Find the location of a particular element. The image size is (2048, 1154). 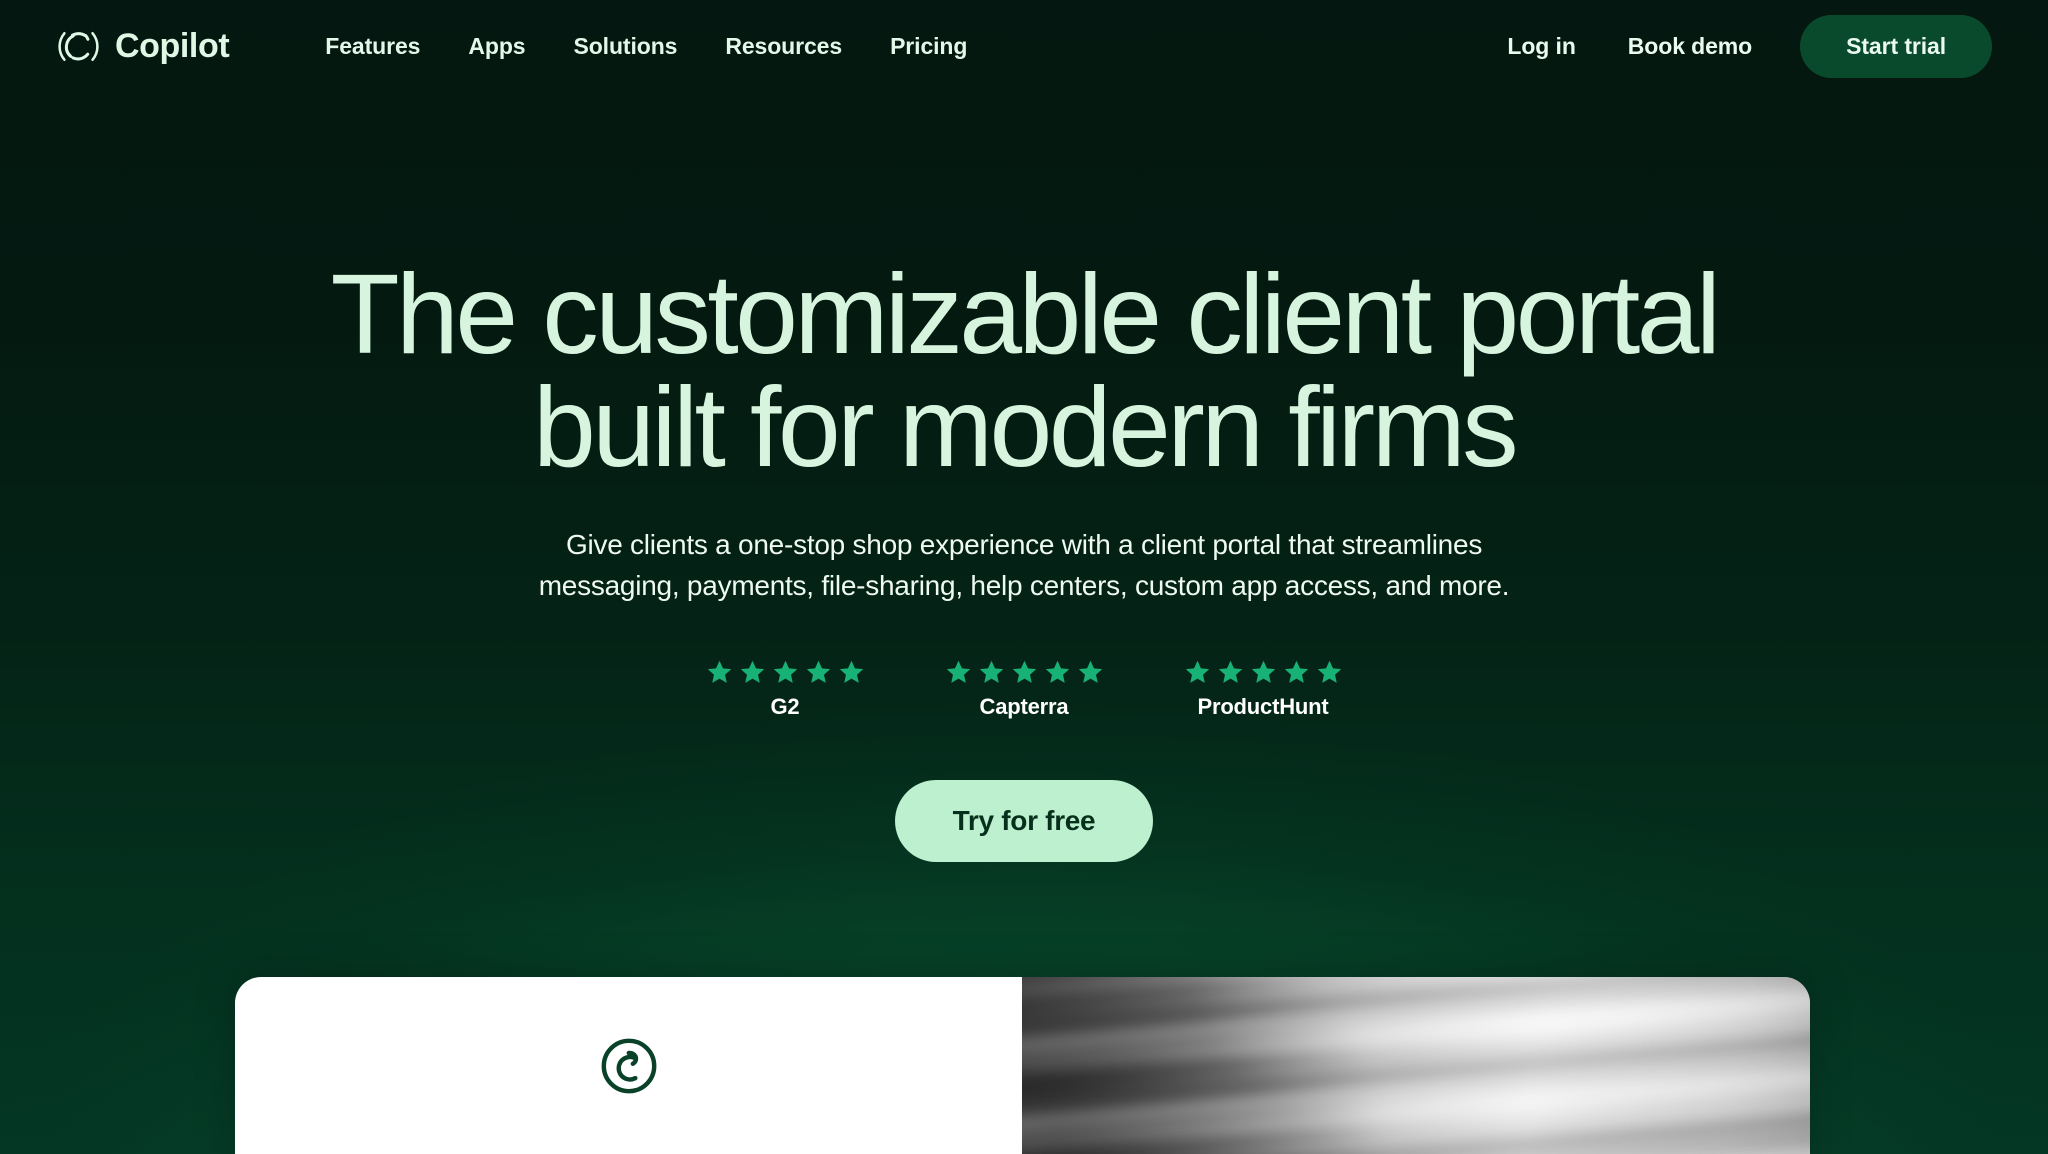

hero-cta-wrap: Try for free is located at coordinates (1024, 820).